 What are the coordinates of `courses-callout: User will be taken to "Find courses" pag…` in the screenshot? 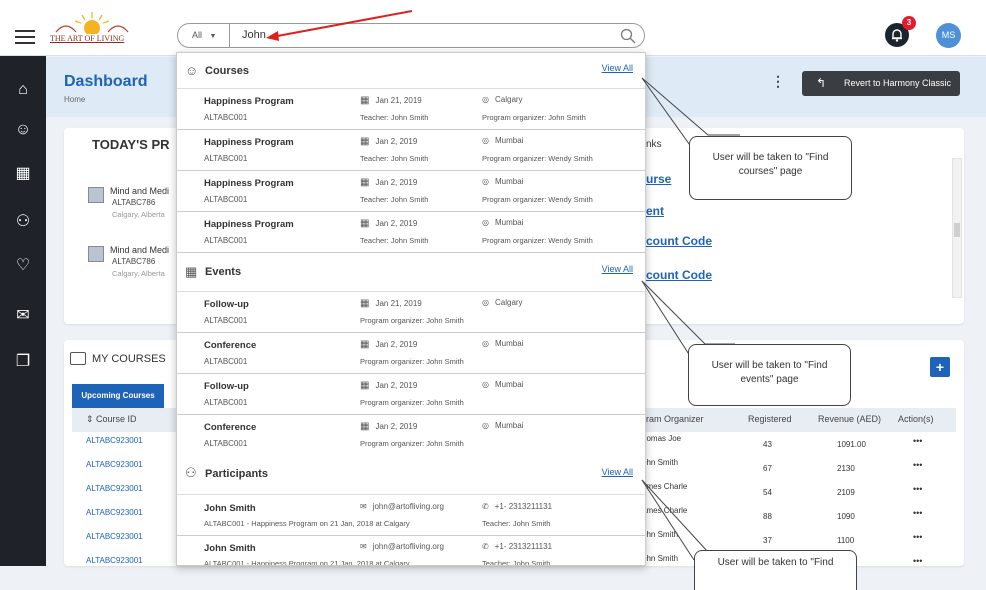 It's located at (770, 168).